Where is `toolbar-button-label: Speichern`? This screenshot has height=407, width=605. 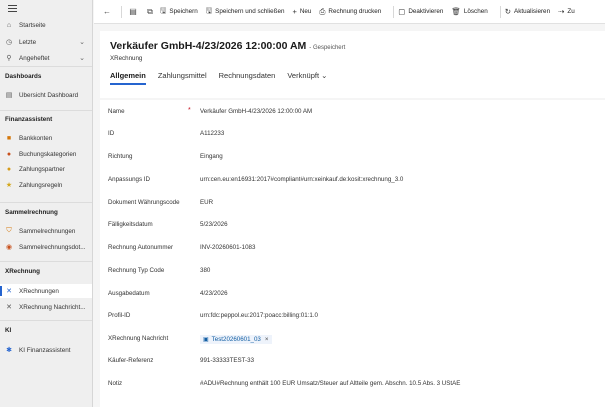
toolbar-button-label: Speichern is located at coordinates (183, 11).